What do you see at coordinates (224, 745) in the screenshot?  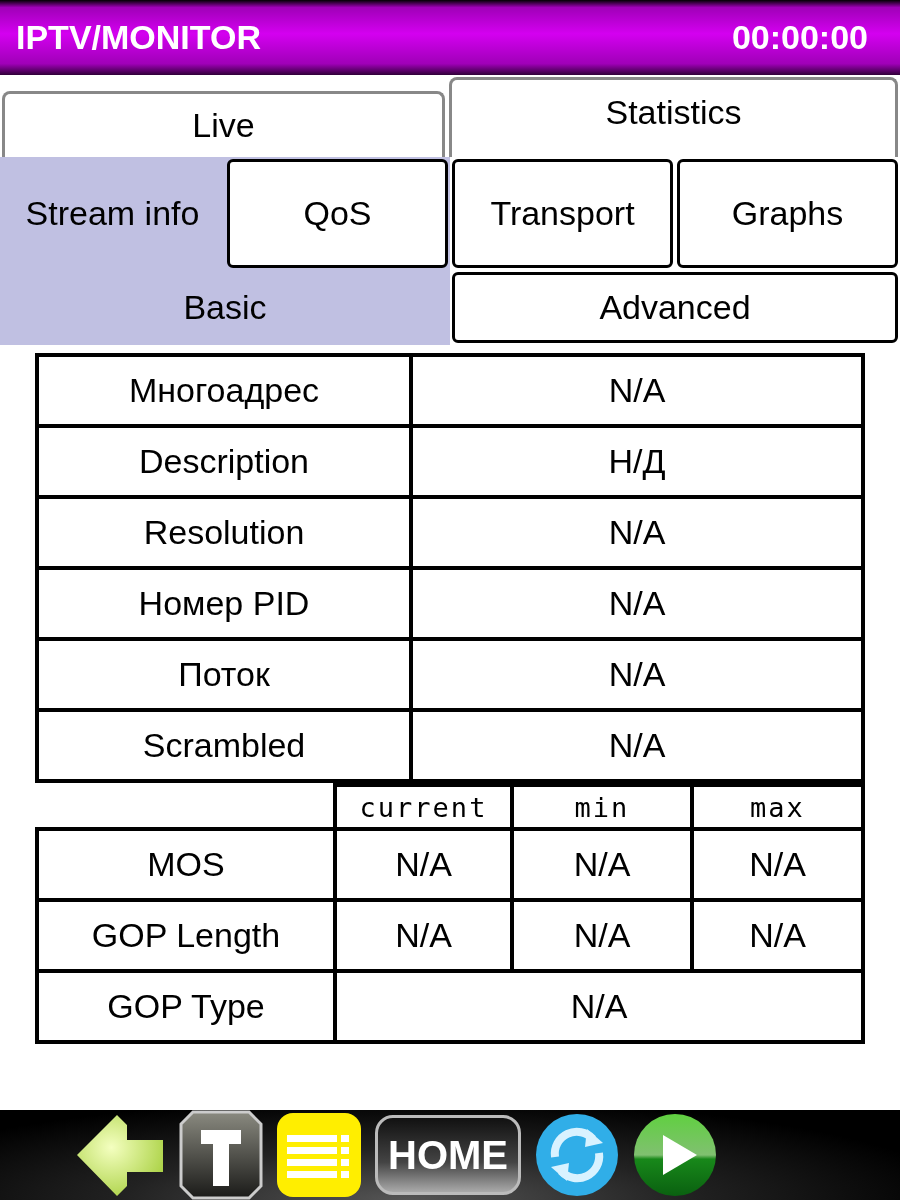 I see `table-cell: Scrambled` at bounding box center [224, 745].